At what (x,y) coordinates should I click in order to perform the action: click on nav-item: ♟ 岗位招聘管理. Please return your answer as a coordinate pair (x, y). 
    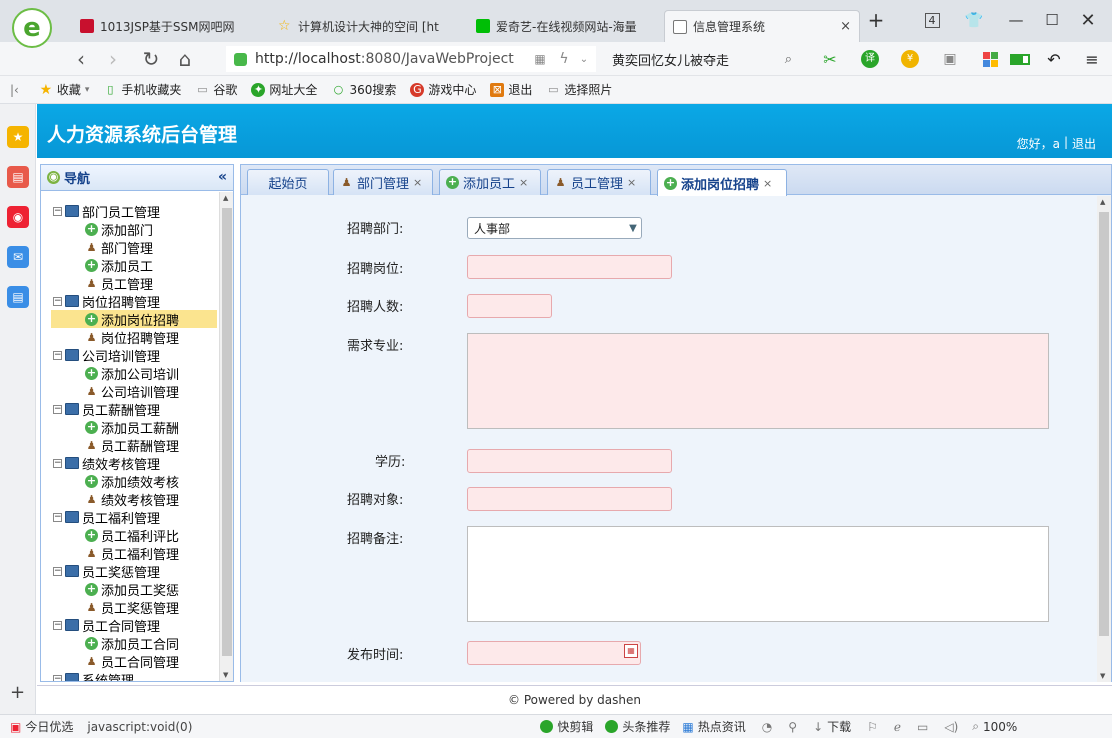
    Looking at the image, I should click on (130, 337).